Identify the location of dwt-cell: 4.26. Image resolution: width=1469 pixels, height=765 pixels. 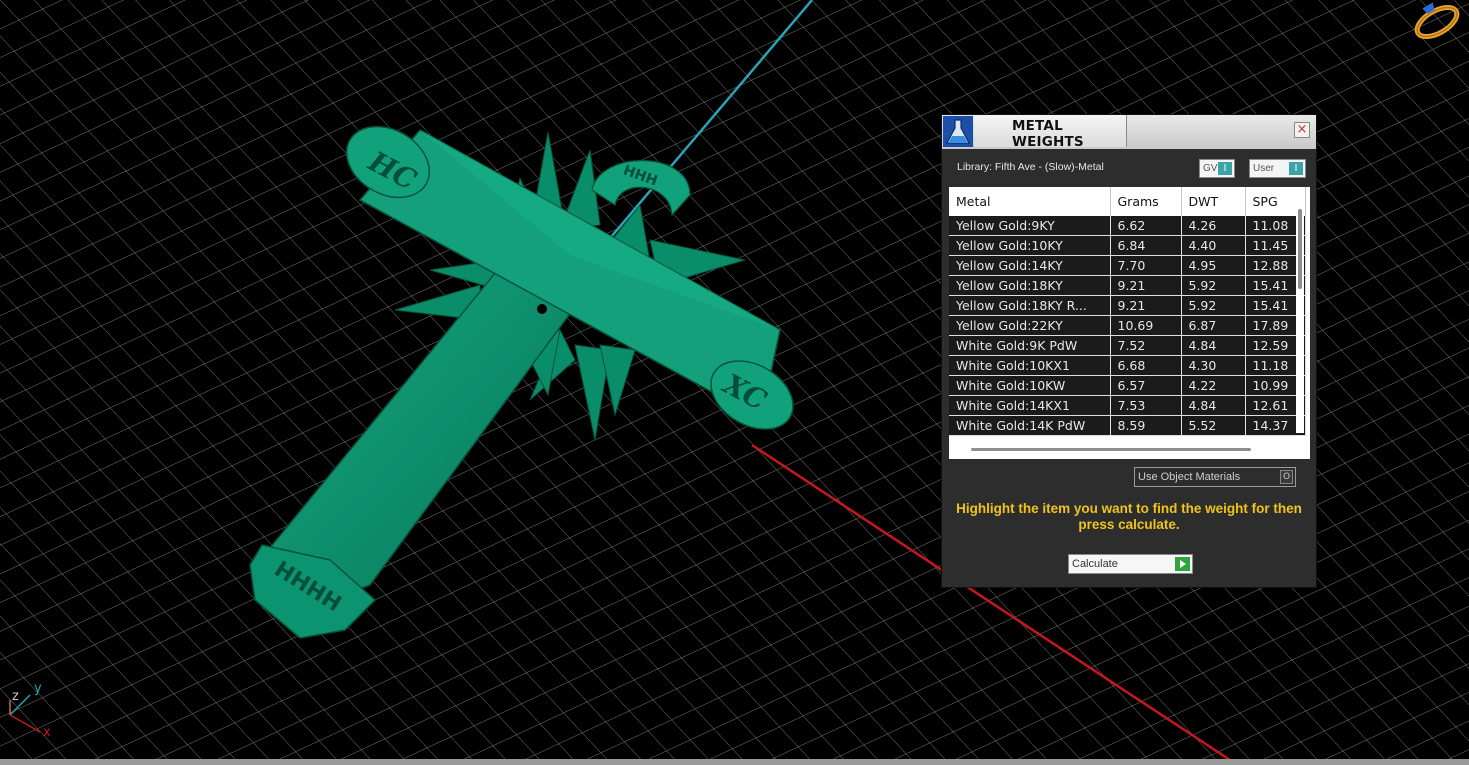
(1213, 226).